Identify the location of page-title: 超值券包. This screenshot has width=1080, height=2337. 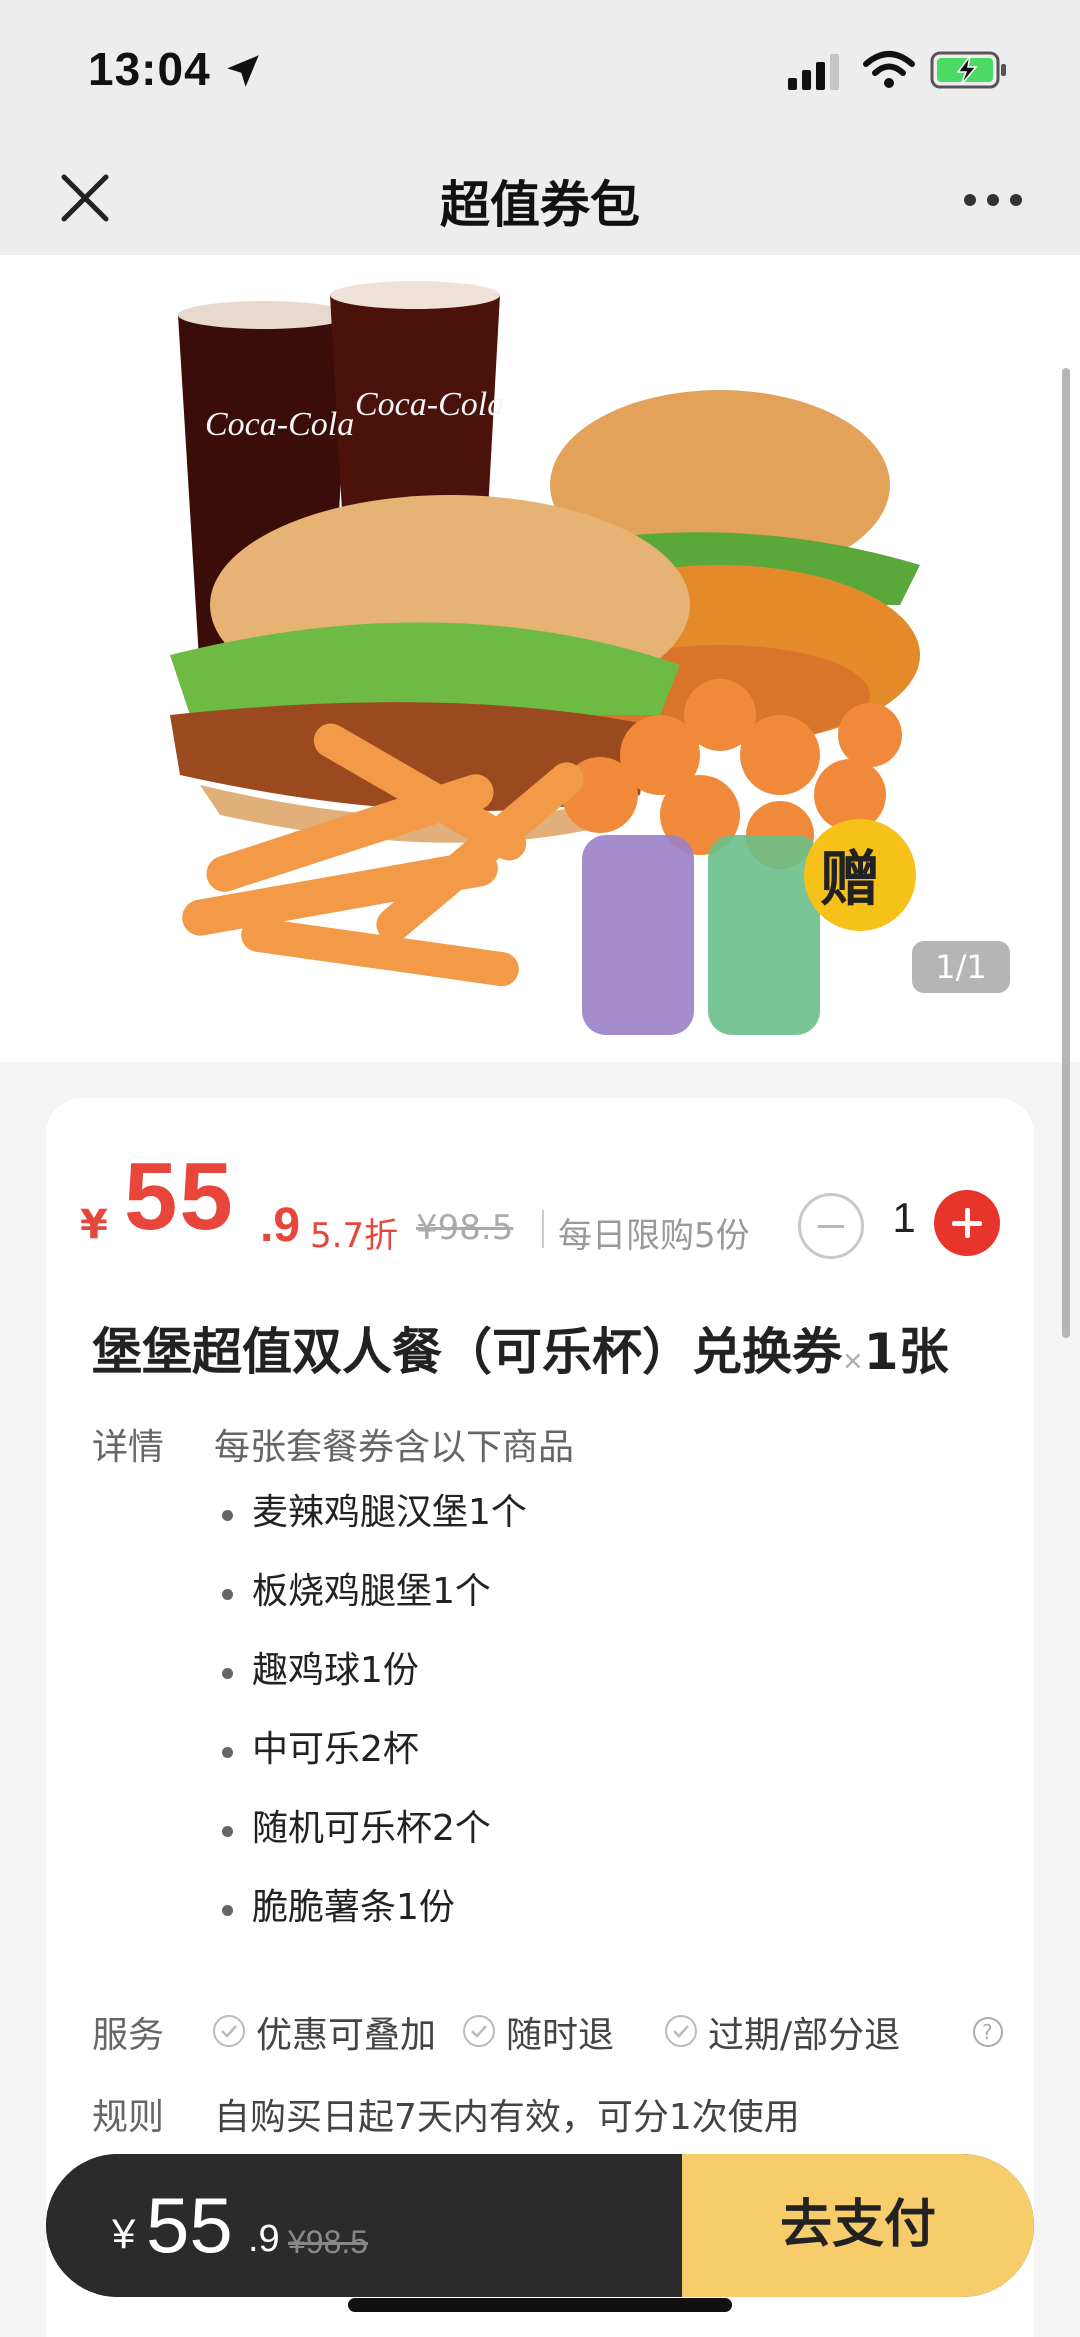
(540, 205).